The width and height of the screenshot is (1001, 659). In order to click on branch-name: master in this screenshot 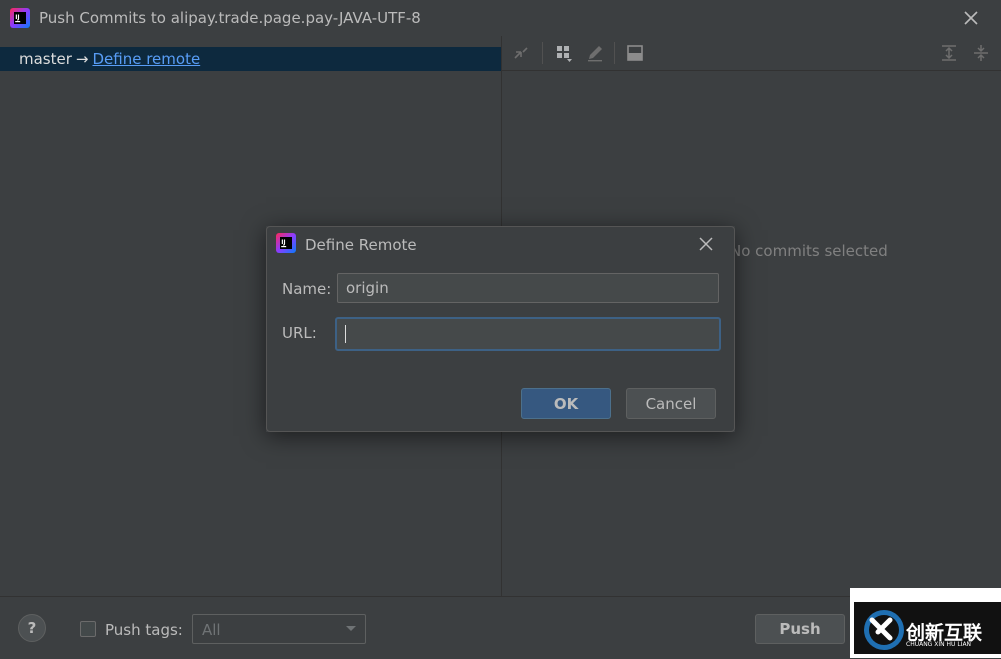, I will do `click(45, 59)`.